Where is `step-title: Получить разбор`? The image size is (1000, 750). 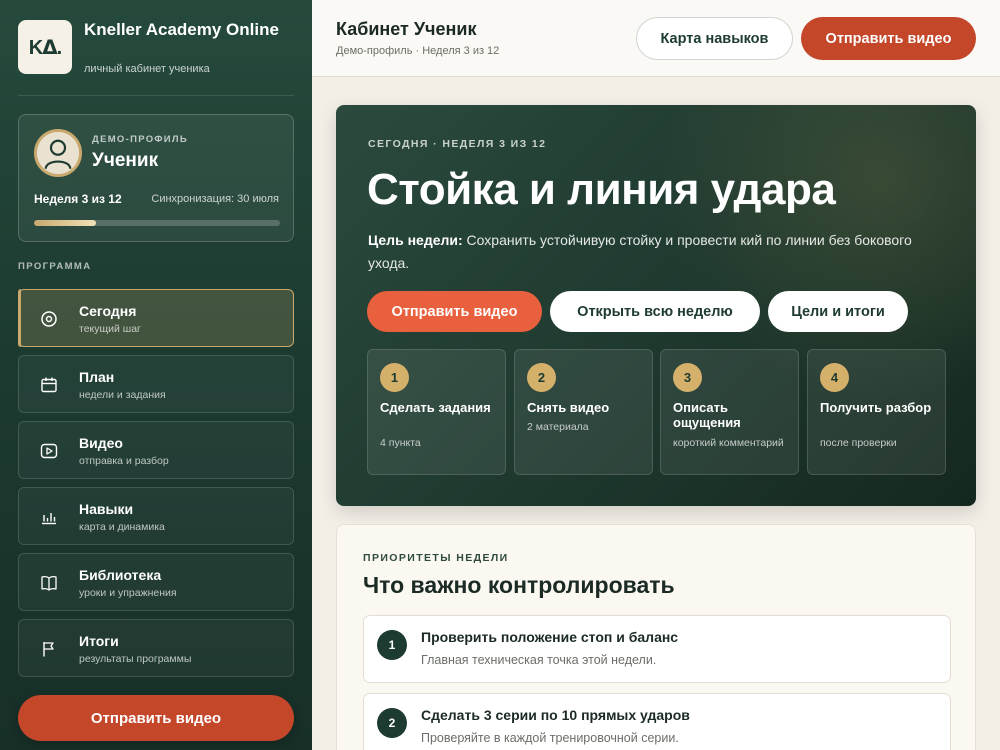 step-title: Получить разбор is located at coordinates (876, 407).